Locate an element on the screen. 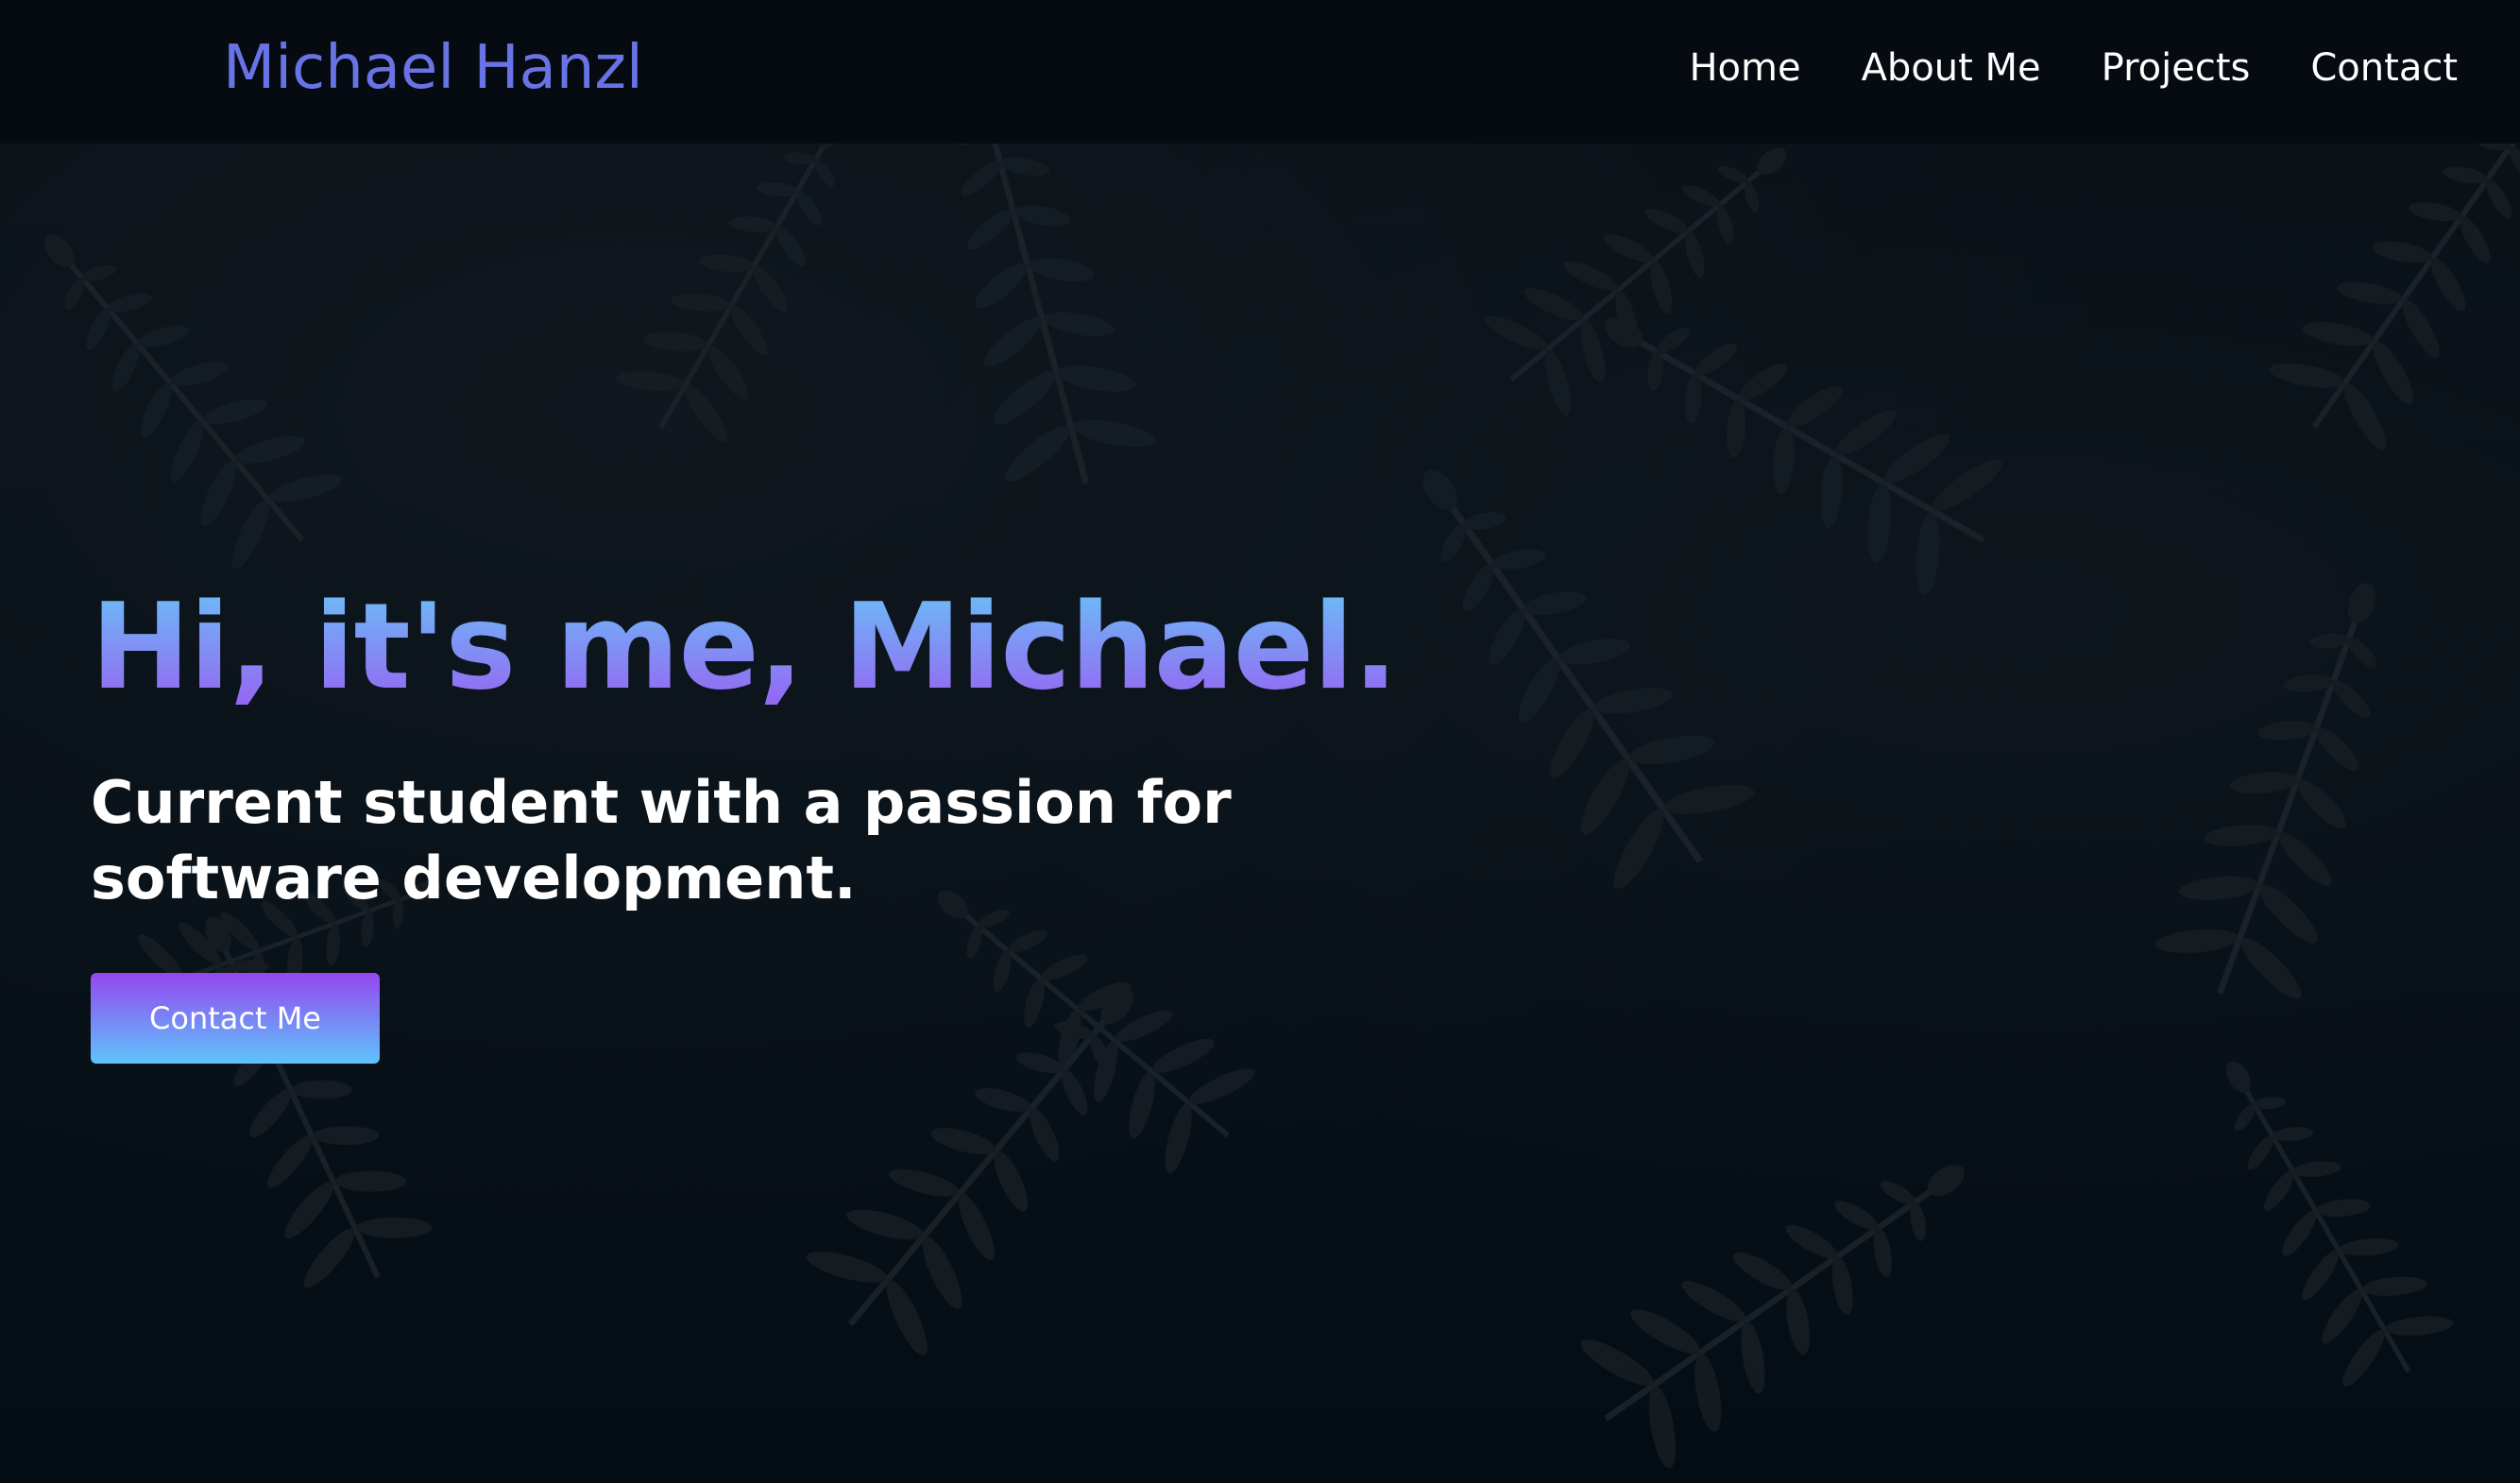 This screenshot has height=1483, width=2520. hero-title: Hi, it's me, Michael. is located at coordinates (745, 646).